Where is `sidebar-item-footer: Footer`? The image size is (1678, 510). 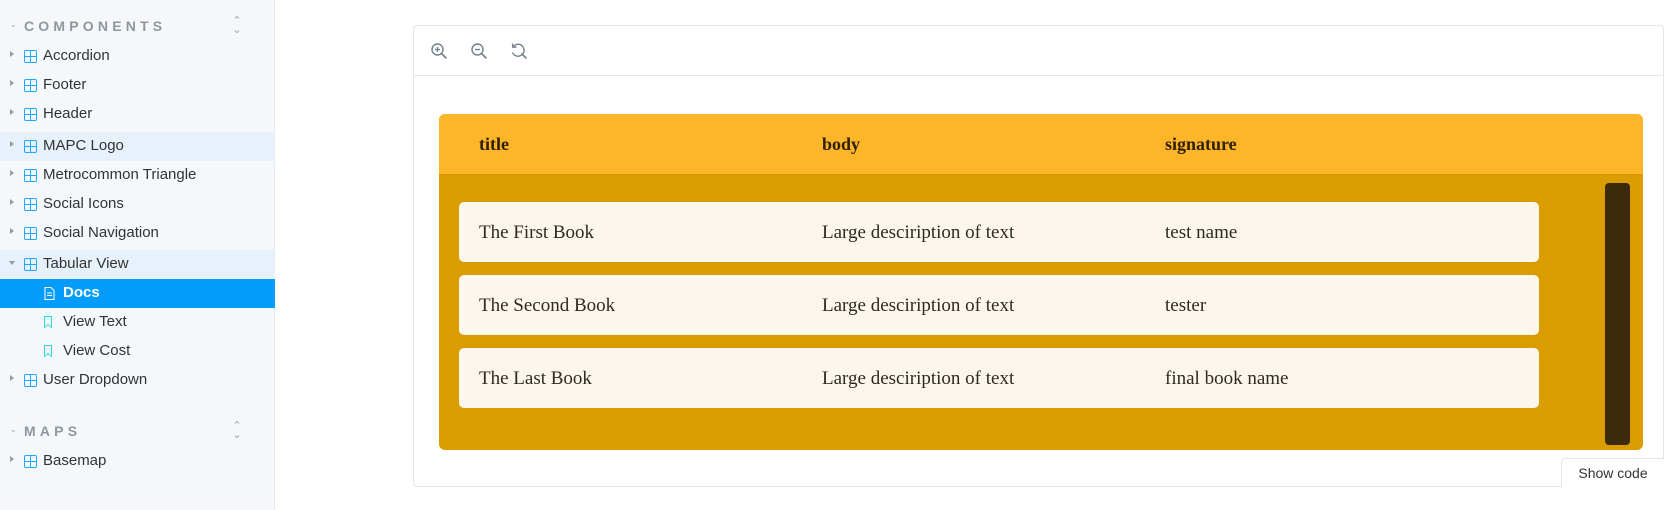
sidebar-item-footer: Footer is located at coordinates (137, 85).